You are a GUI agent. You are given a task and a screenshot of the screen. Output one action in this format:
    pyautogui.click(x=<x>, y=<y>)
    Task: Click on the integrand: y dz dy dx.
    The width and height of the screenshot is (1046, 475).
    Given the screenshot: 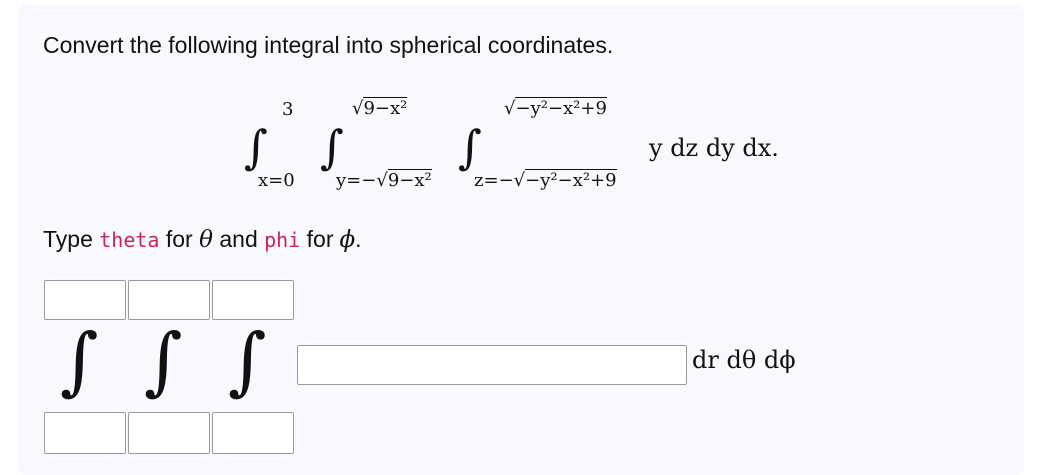 What is the action you would take?
    pyautogui.click(x=714, y=148)
    